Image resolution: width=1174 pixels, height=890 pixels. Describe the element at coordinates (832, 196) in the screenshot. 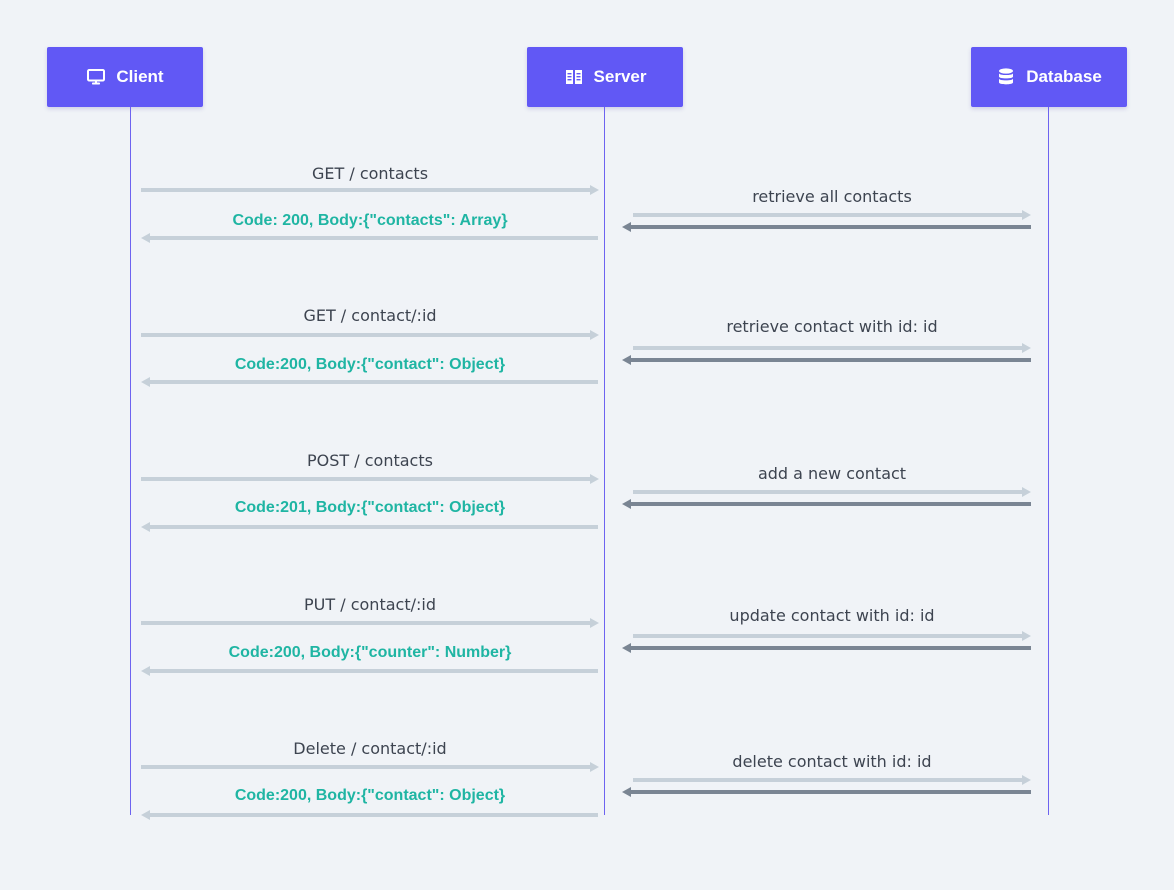

I see `db-action-label: retrieve all contacts` at that location.